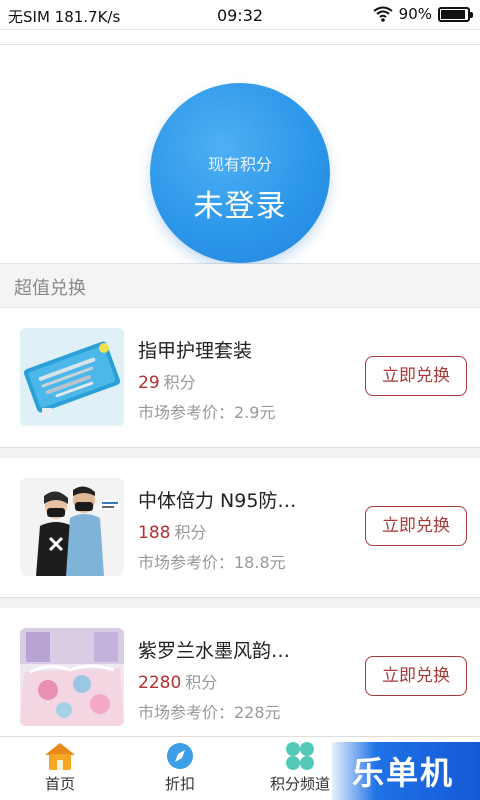  I want to click on market-price: 市场参考价：2.9元, so click(207, 412).